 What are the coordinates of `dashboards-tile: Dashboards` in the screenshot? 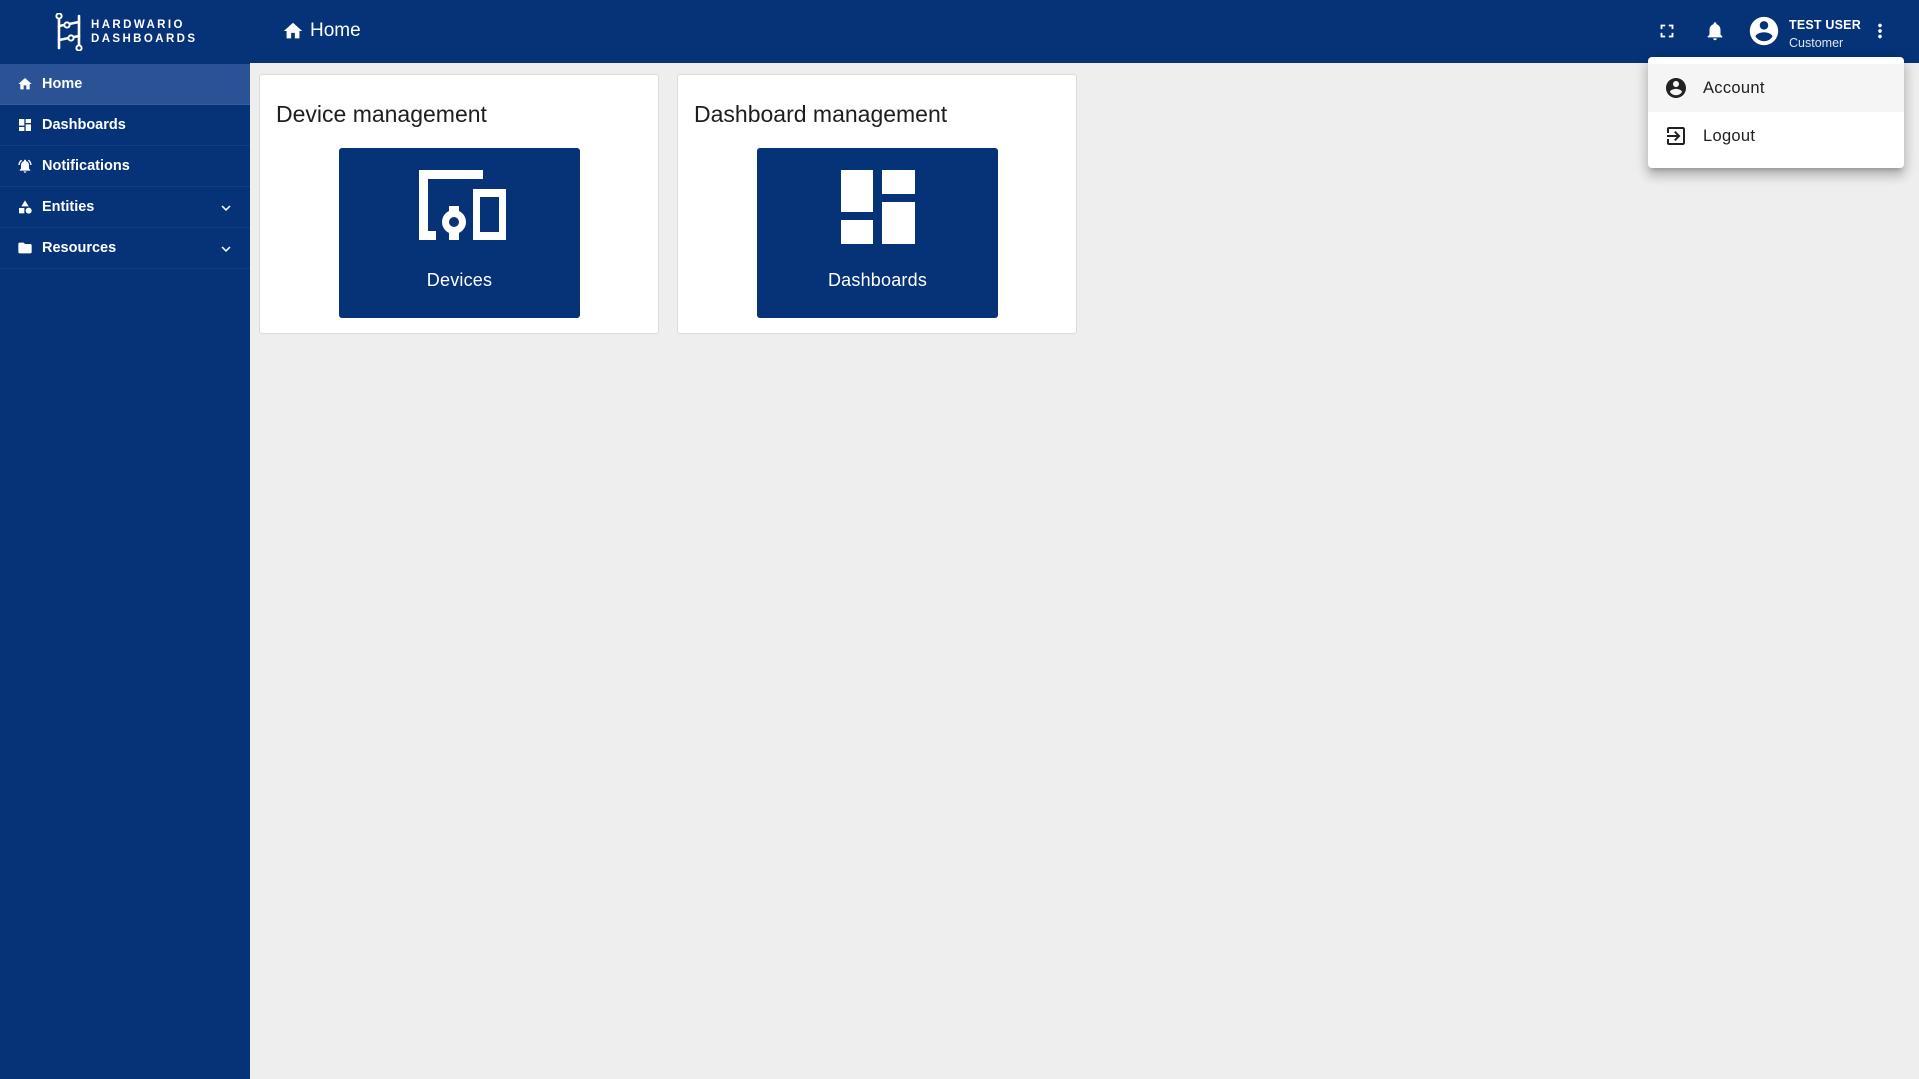 It's located at (877, 233).